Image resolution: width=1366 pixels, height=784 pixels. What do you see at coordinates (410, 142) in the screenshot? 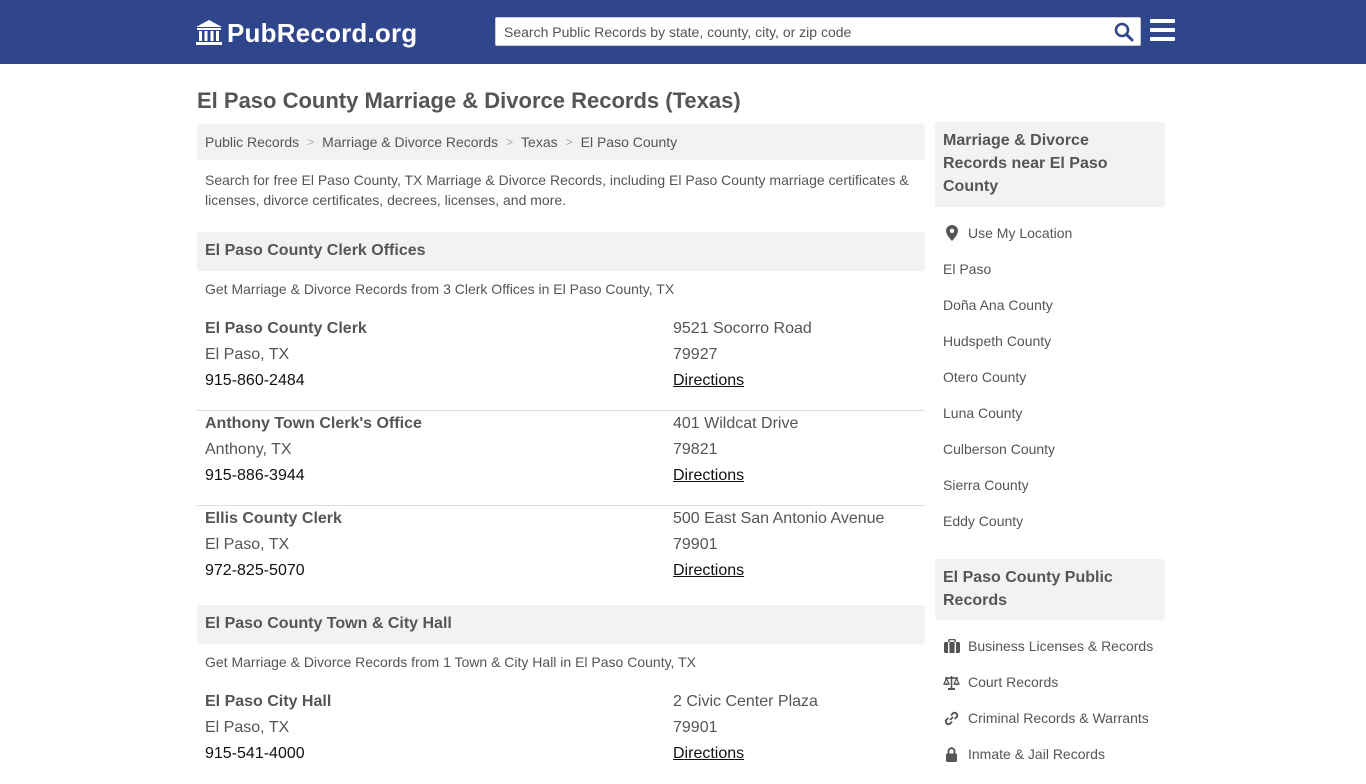
I see `breadcrumb-marriage-divorce: Marriage & Divorce Records` at bounding box center [410, 142].